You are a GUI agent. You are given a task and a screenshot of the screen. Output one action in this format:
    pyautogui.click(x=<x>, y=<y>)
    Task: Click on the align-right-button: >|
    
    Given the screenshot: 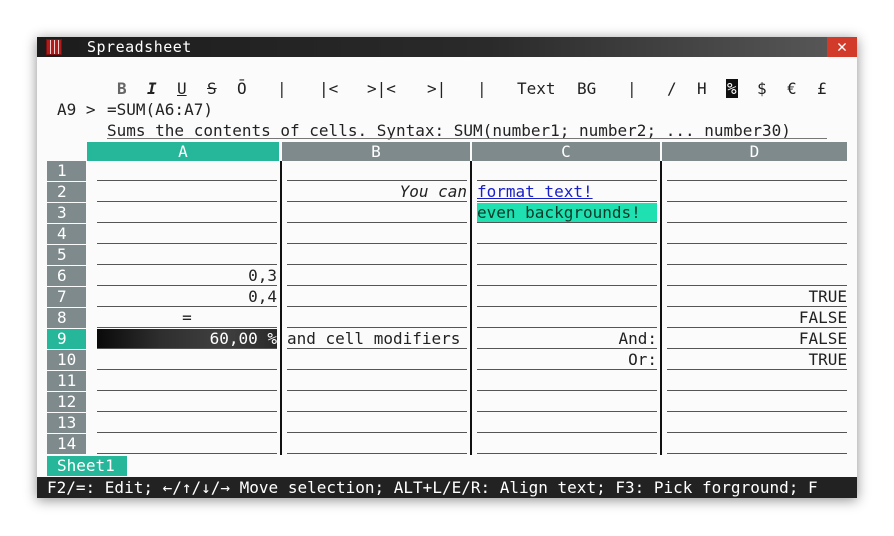 What is the action you would take?
    pyautogui.click(x=436, y=88)
    